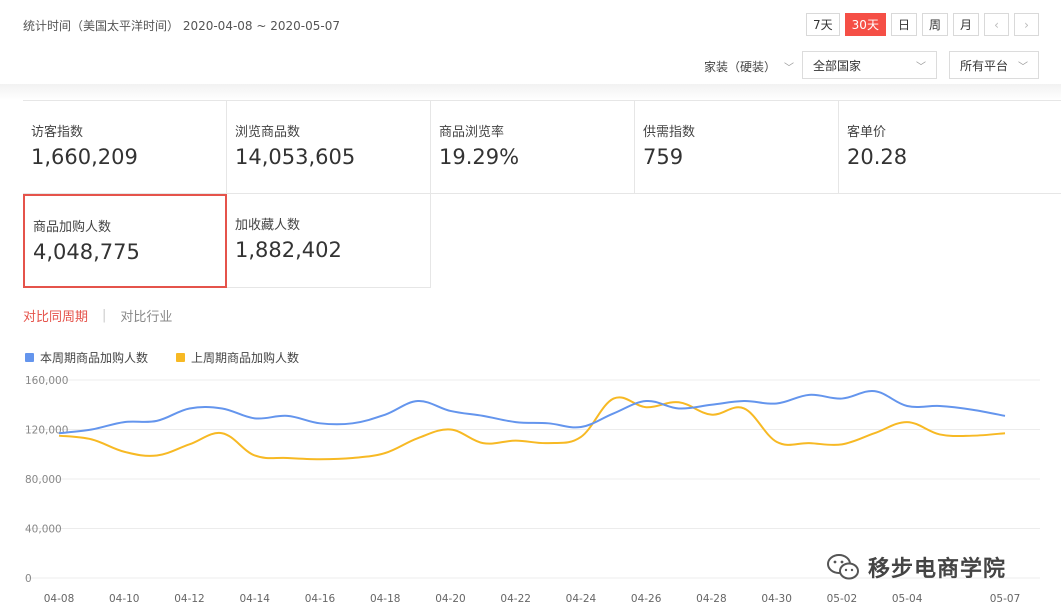  I want to click on compare-tabs: 对比同周期 | 对比行业, so click(97, 315).